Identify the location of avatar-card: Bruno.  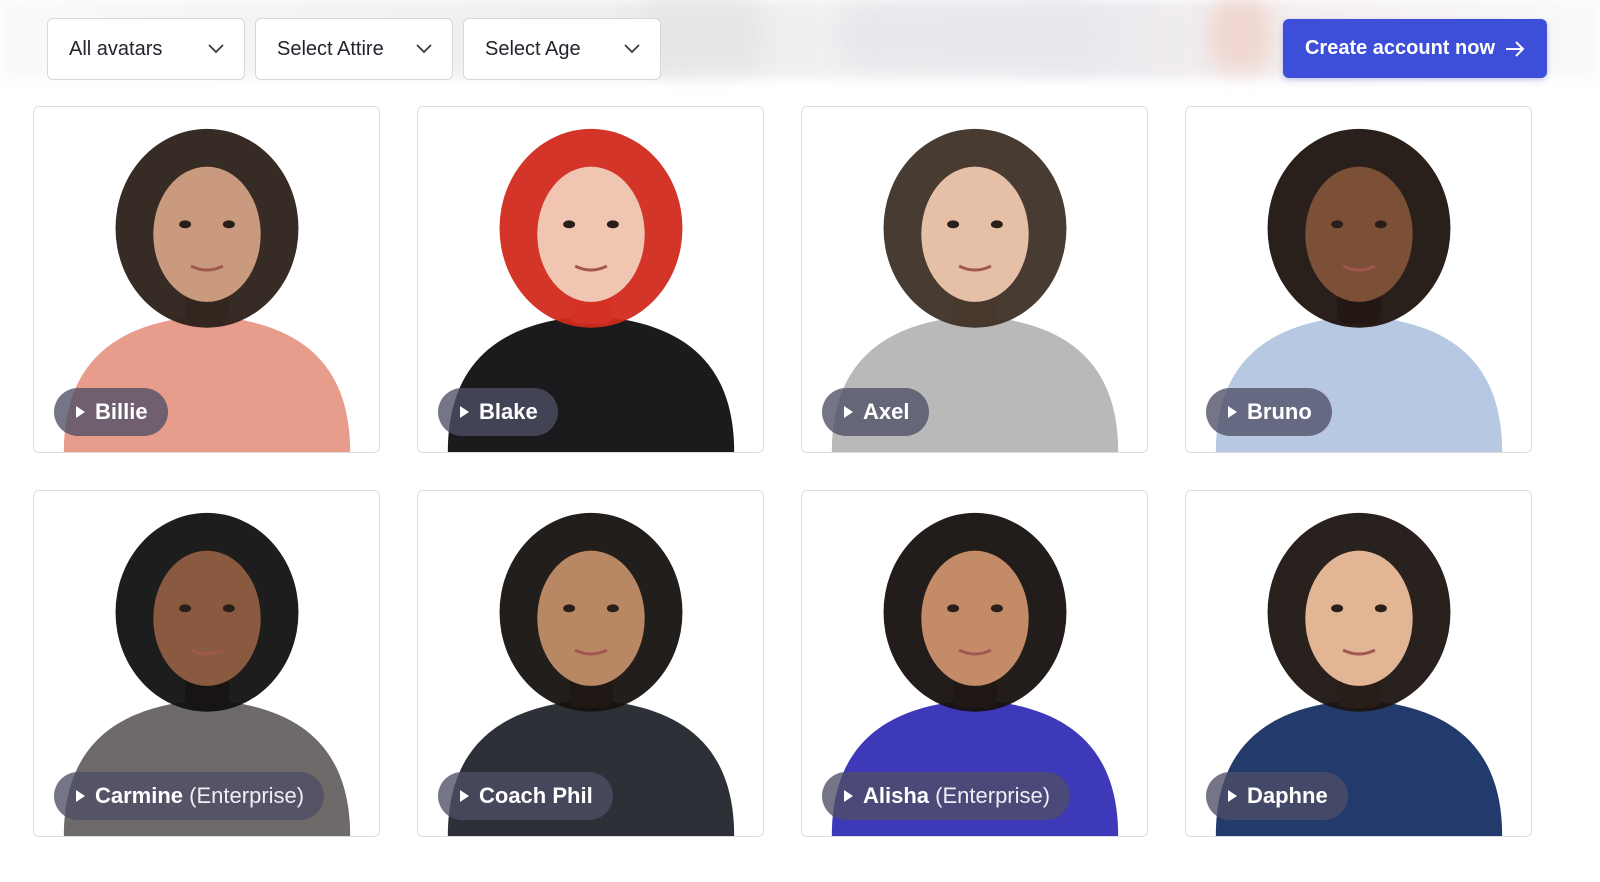
(1358, 279).